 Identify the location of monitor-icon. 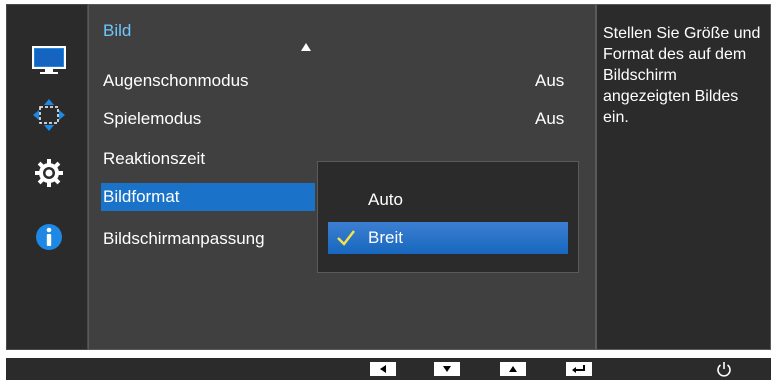
(49, 61).